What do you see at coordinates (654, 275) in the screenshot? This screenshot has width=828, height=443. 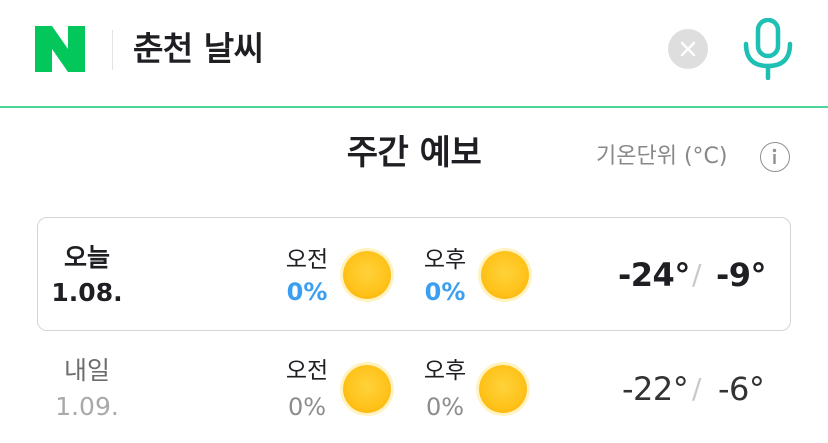 I see `low-temperature: -24°` at bounding box center [654, 275].